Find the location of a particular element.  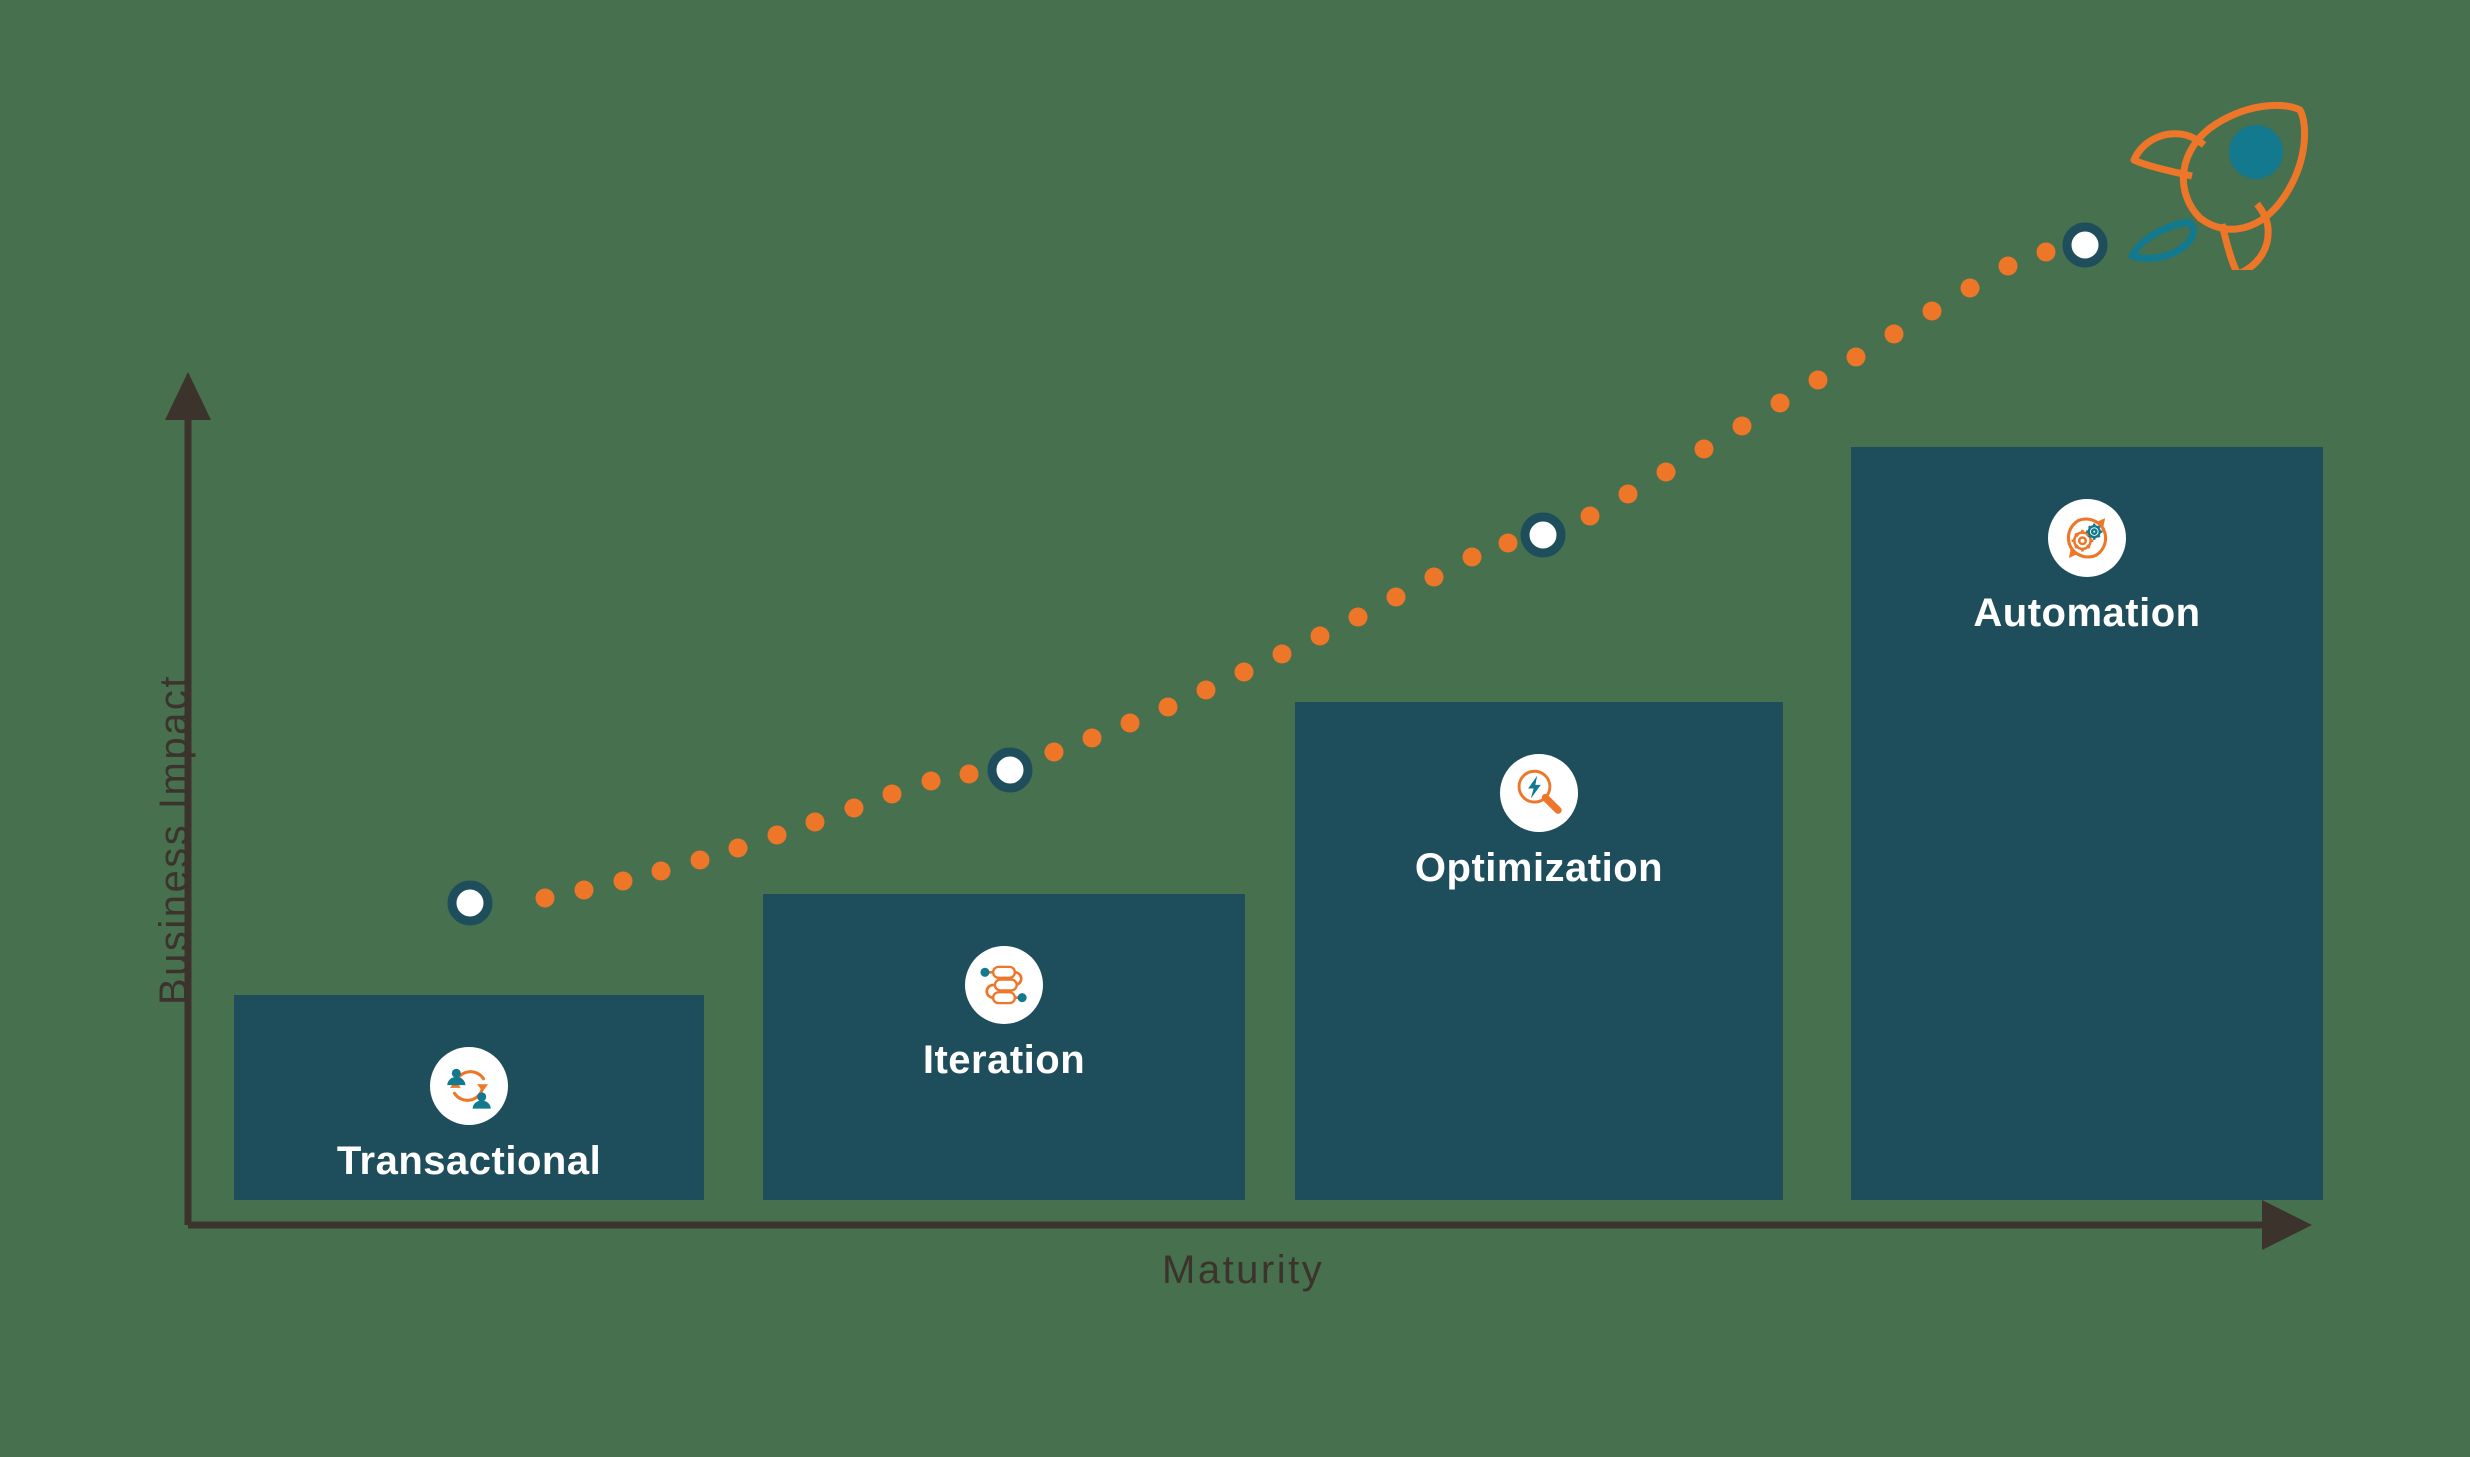

rocket-icon is located at coordinates (2218, 185).